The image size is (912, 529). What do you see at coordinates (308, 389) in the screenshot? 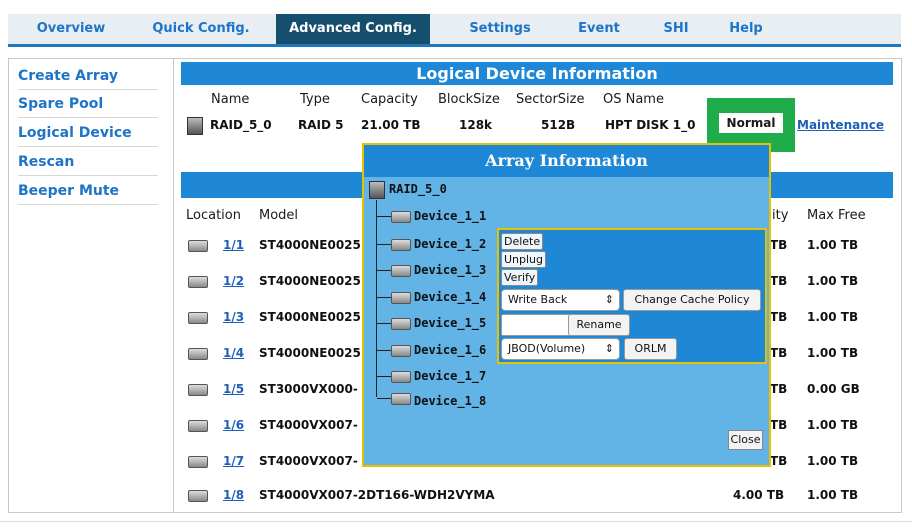
I see `device-model: ST3000VX000-` at bounding box center [308, 389].